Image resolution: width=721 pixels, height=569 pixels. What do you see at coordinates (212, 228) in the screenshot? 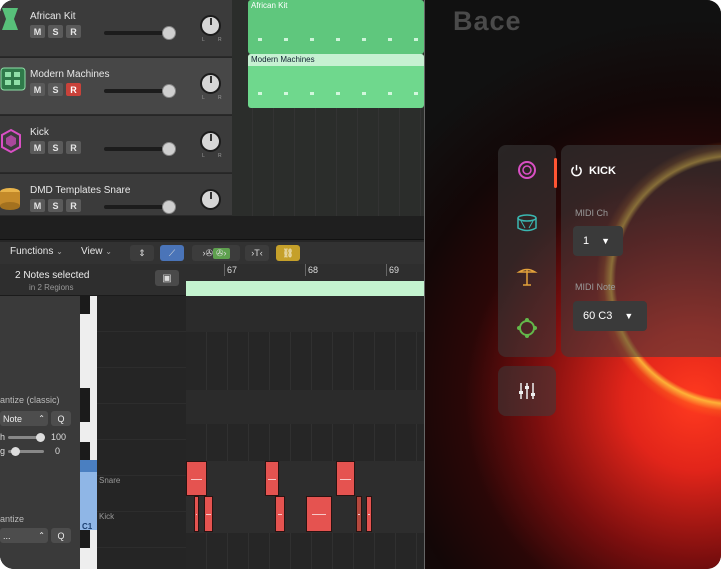
I see `pane-divider` at bounding box center [212, 228].